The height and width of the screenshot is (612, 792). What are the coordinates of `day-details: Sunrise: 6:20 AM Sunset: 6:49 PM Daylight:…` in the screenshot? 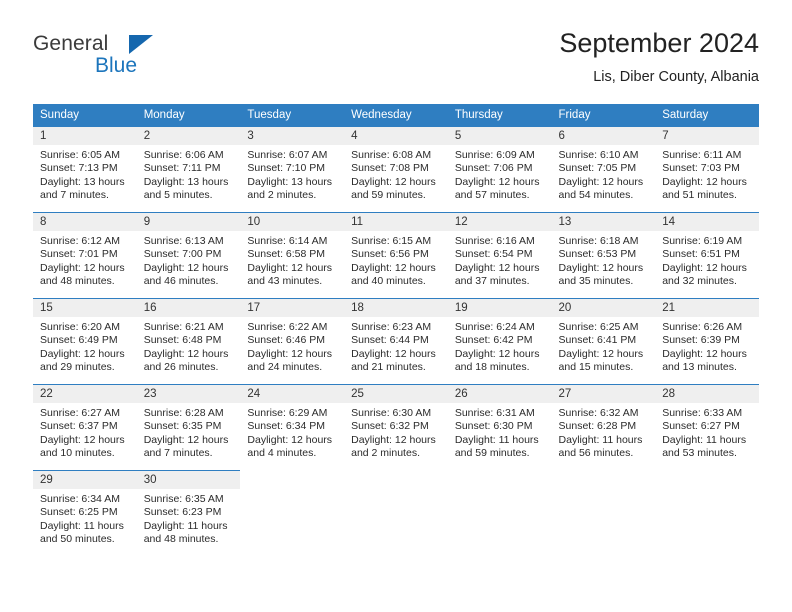 It's located at (85, 346).